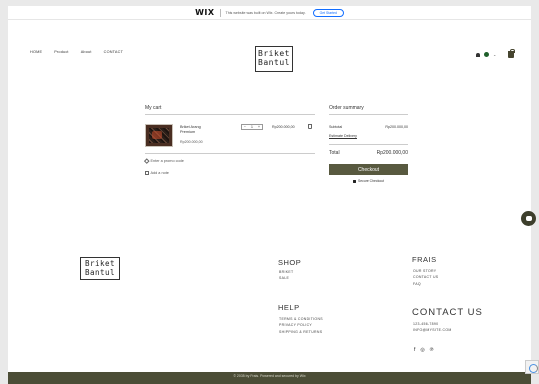  Describe the element at coordinates (425, 284) in the screenshot. I see `footer-link-faq: FAQ` at that location.